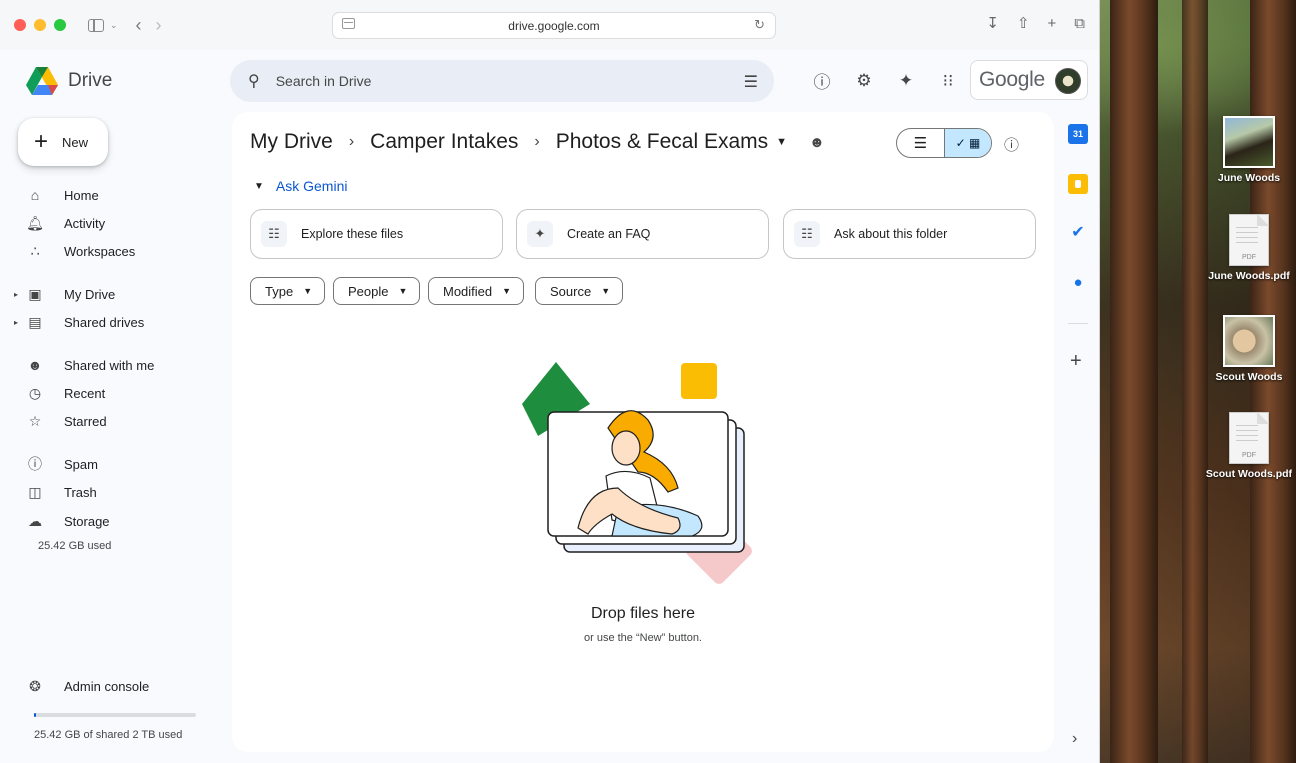  I want to click on filter-label: People, so click(368, 291).